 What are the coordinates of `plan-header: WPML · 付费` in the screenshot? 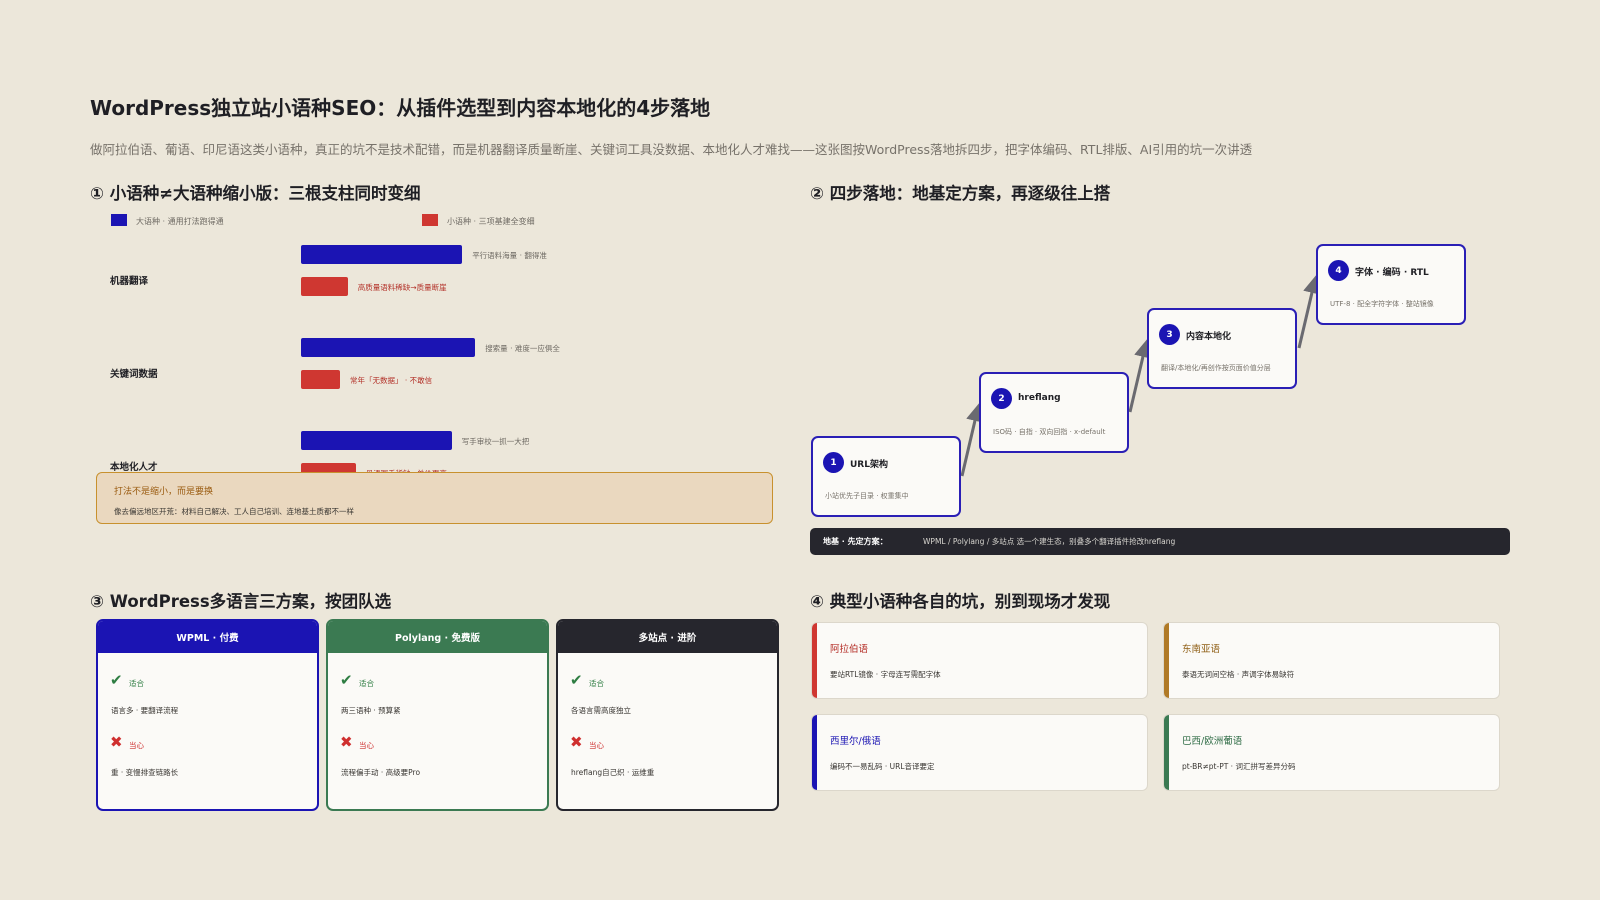 It's located at (207, 637).